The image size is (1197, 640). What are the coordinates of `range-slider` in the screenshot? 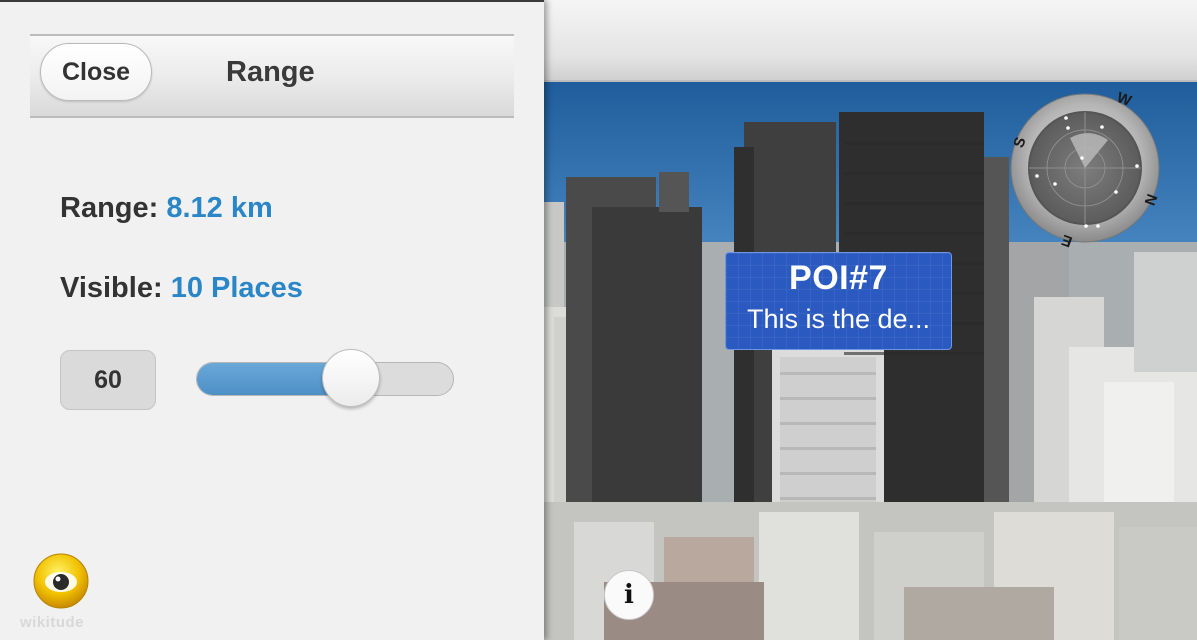 It's located at (325, 378).